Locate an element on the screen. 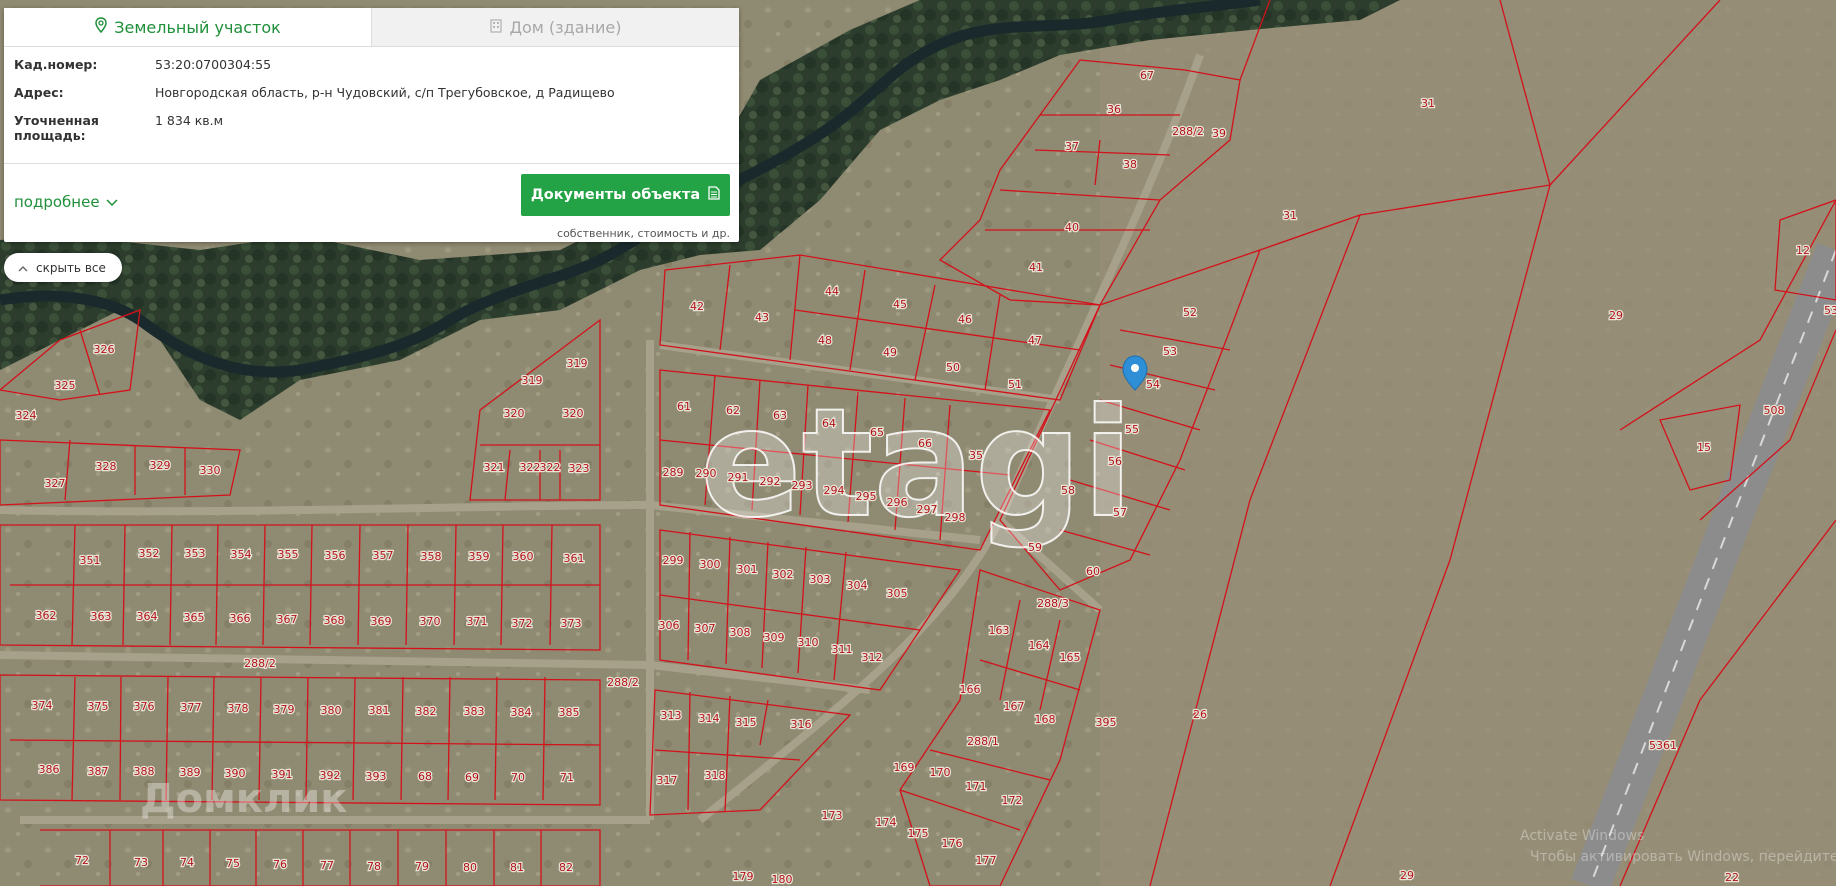  plot-number-label: 180 is located at coordinates (782, 879).